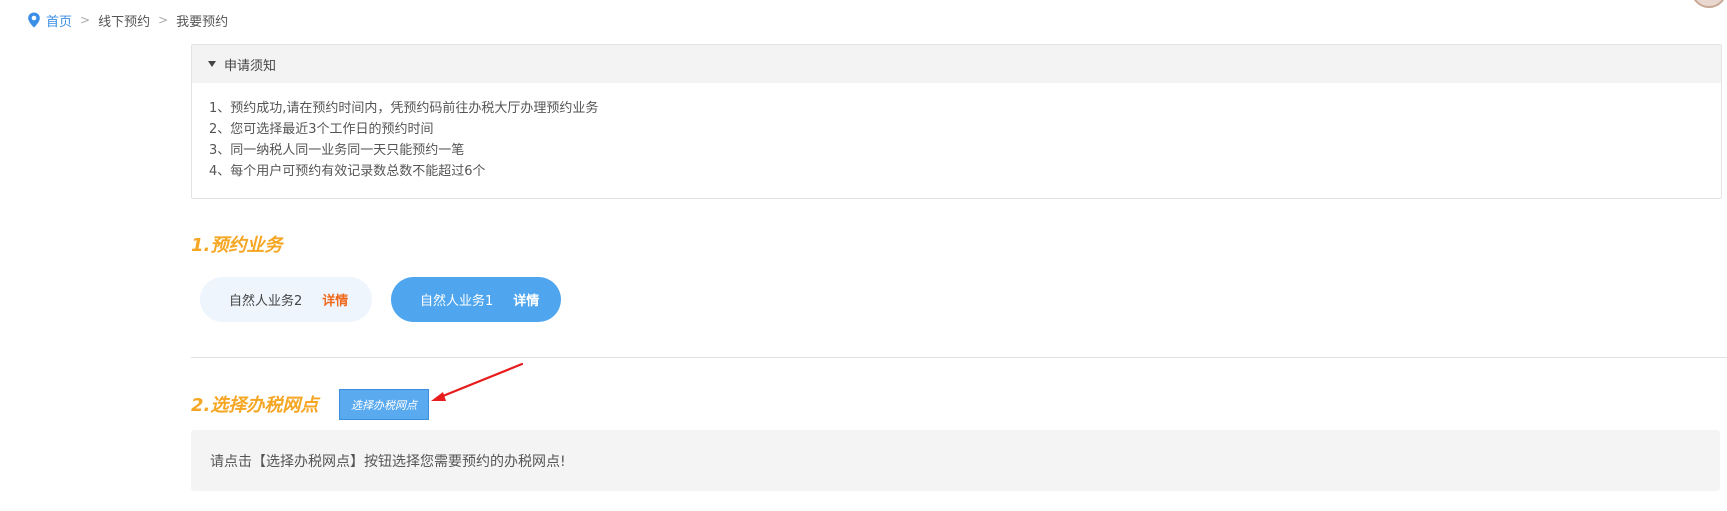  Describe the element at coordinates (212, 64) in the screenshot. I see `caret-down-icon` at that location.